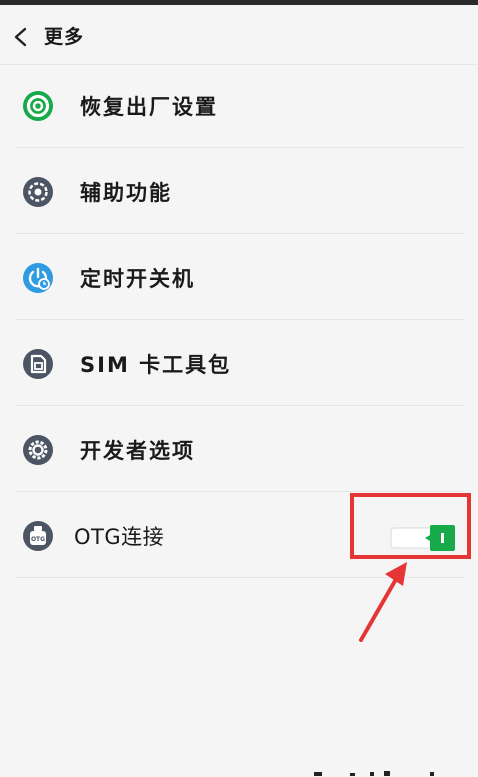 The width and height of the screenshot is (478, 777). I want to click on list-item-accessibility: 辅助功能, so click(239, 191).